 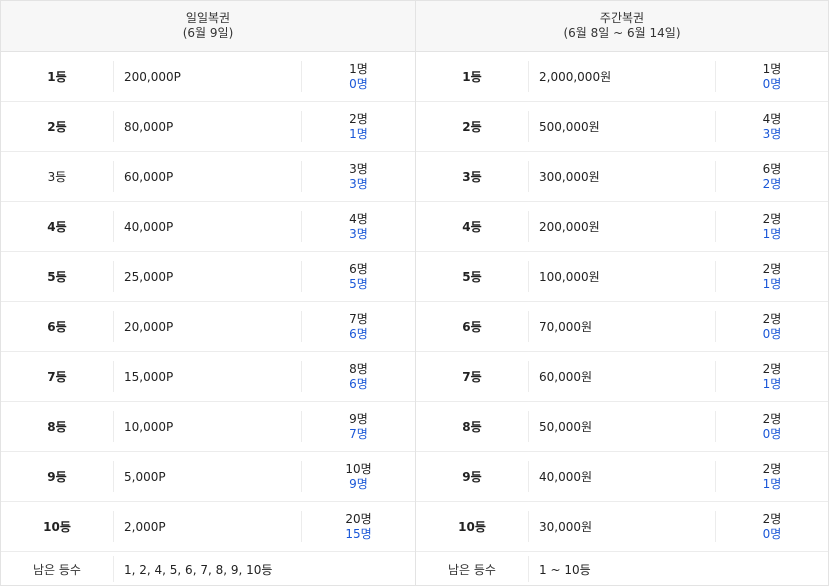 I want to click on table-row: 3등 300,000원 6명 2명, so click(x=622, y=177).